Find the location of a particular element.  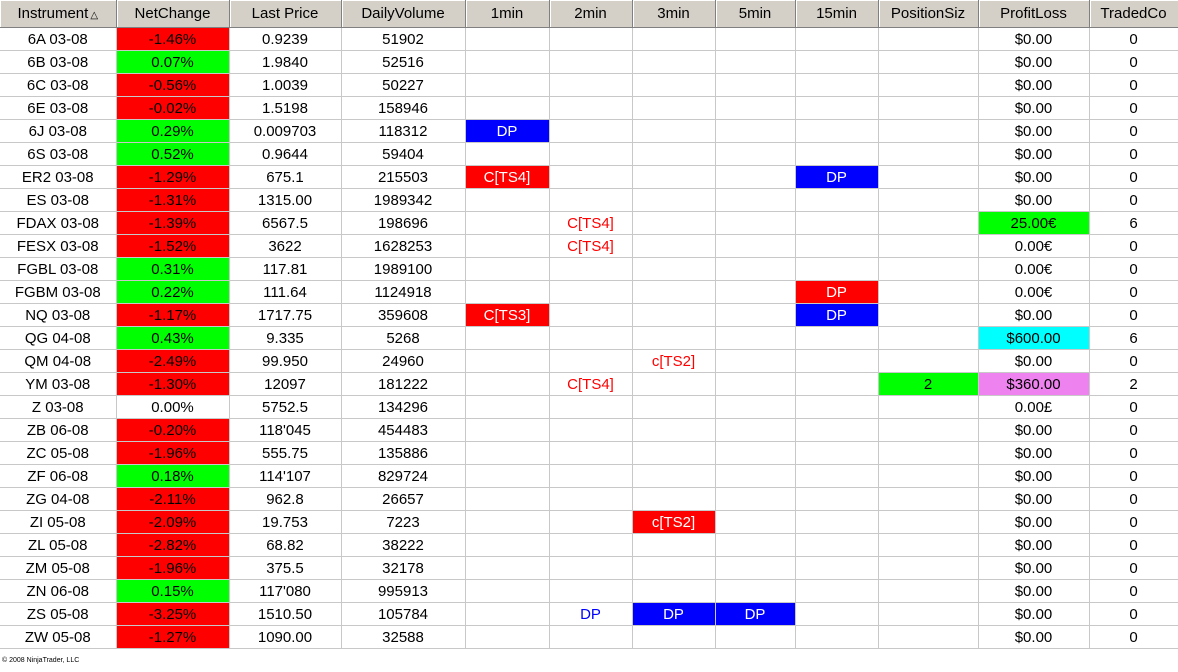

cell-daily-volume: 52516 is located at coordinates (403, 62).